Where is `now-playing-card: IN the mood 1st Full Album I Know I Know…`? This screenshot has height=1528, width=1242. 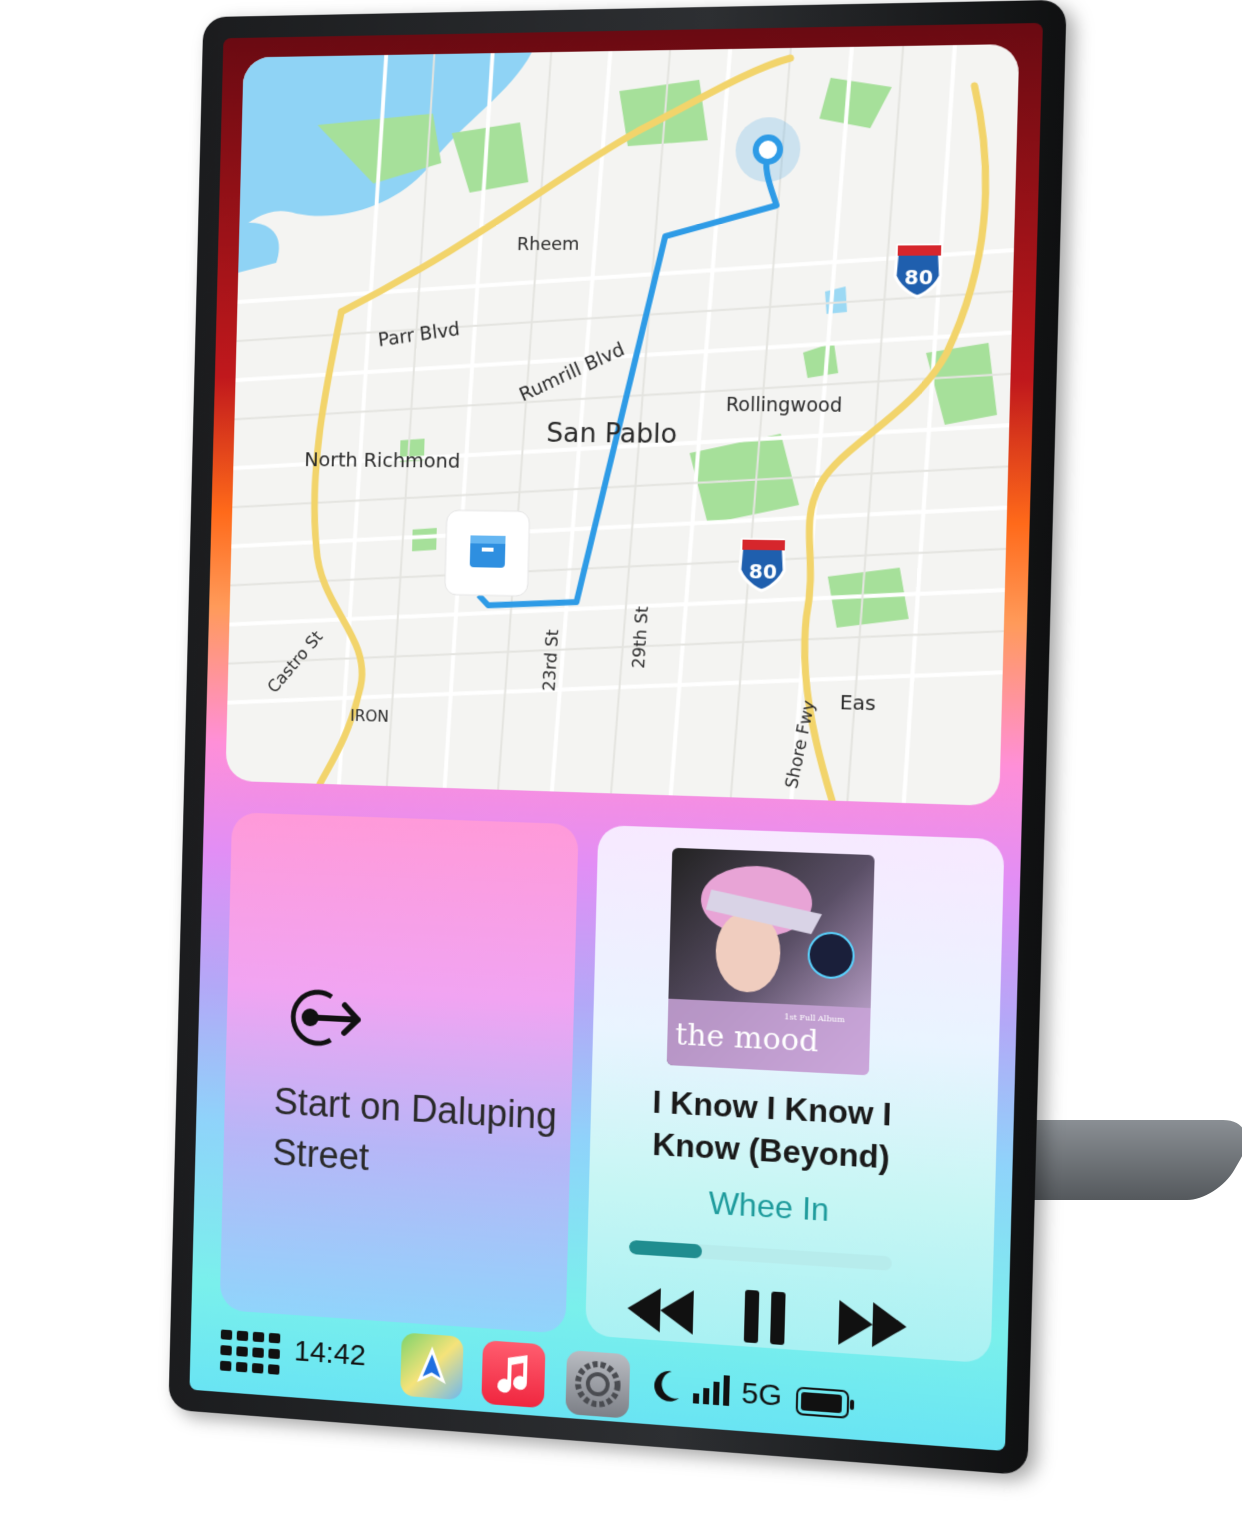
now-playing-card: IN the mood 1st Full Album I Know I Know… is located at coordinates (795, 1094).